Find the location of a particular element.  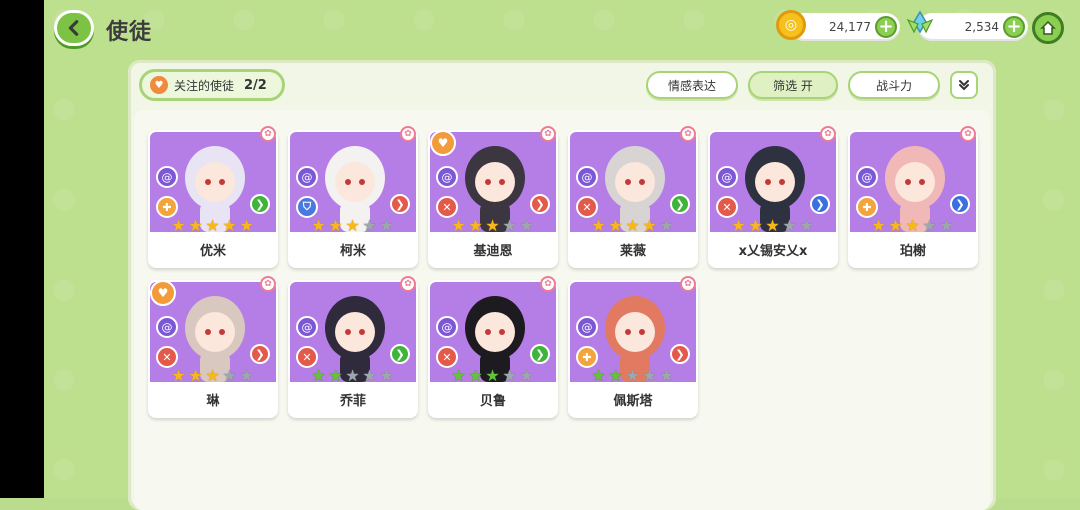

sort-order-toggle is located at coordinates (964, 85).